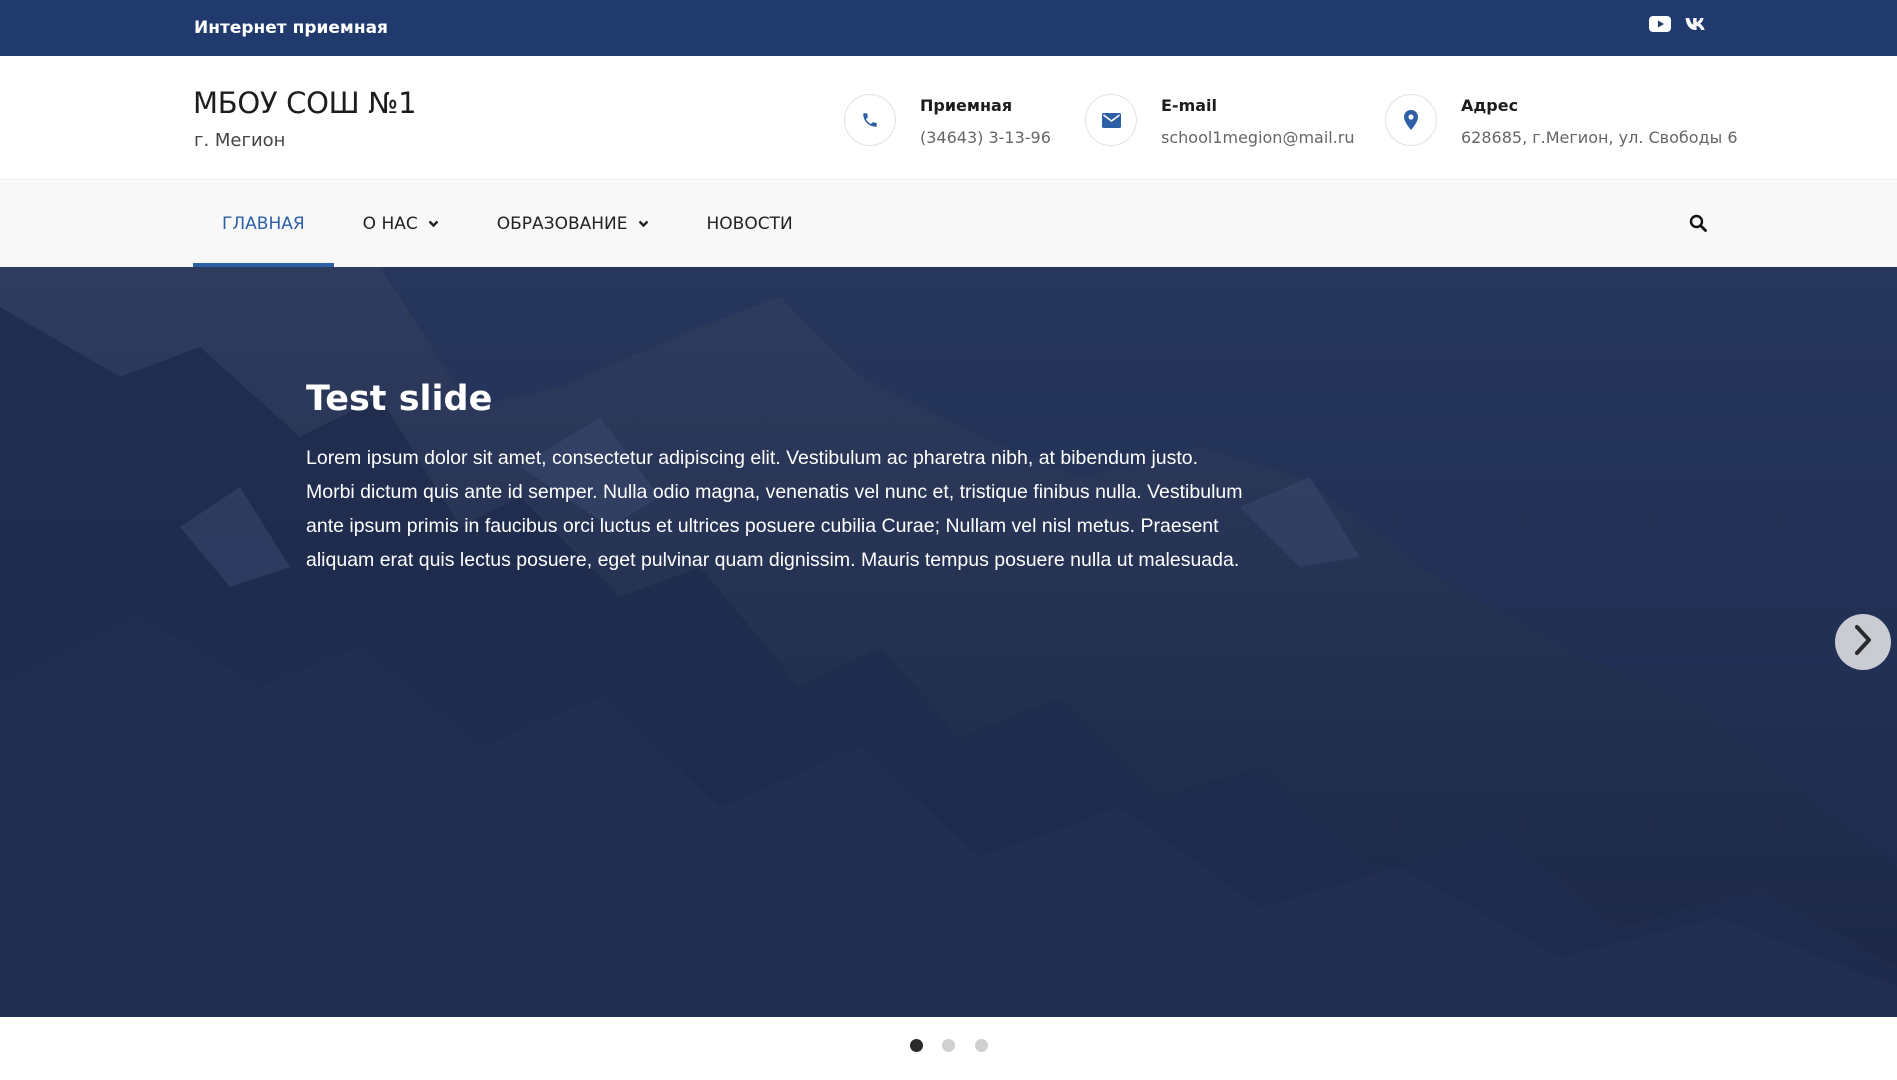 This screenshot has width=1897, height=1080. I want to click on youtube-icon, so click(1660, 24).